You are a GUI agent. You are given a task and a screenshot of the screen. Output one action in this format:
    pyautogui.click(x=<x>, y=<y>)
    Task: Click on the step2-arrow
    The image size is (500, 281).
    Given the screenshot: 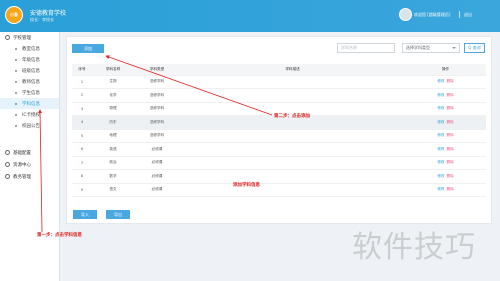 What is the action you would take?
    pyautogui.click(x=189, y=85)
    